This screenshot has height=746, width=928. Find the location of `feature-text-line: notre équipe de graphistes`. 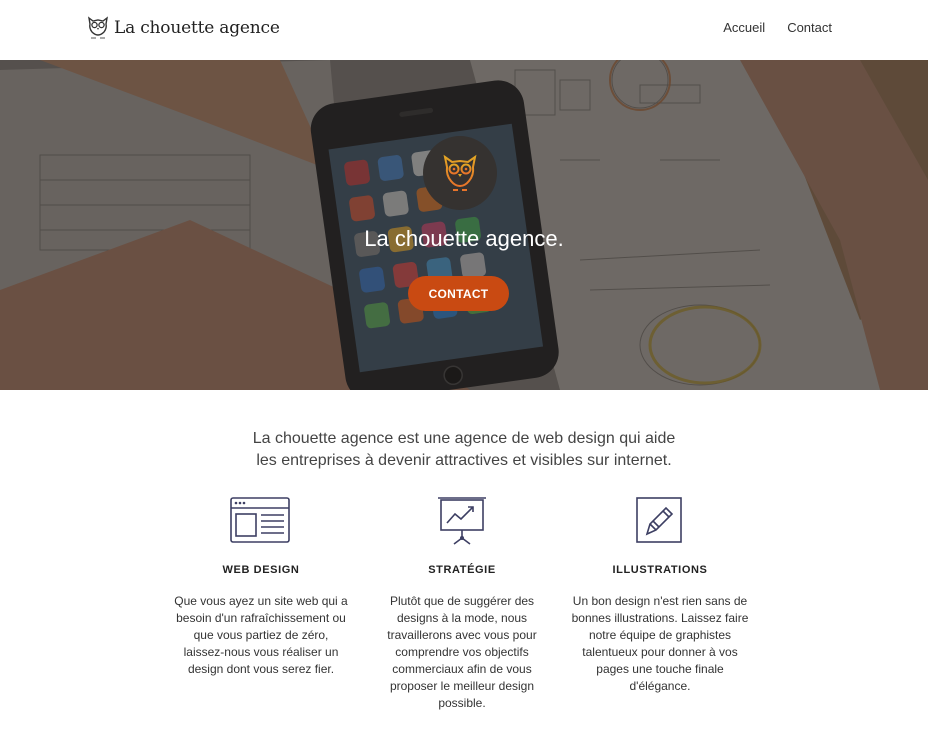

feature-text-line: notre équipe de graphistes is located at coordinates (660, 635).